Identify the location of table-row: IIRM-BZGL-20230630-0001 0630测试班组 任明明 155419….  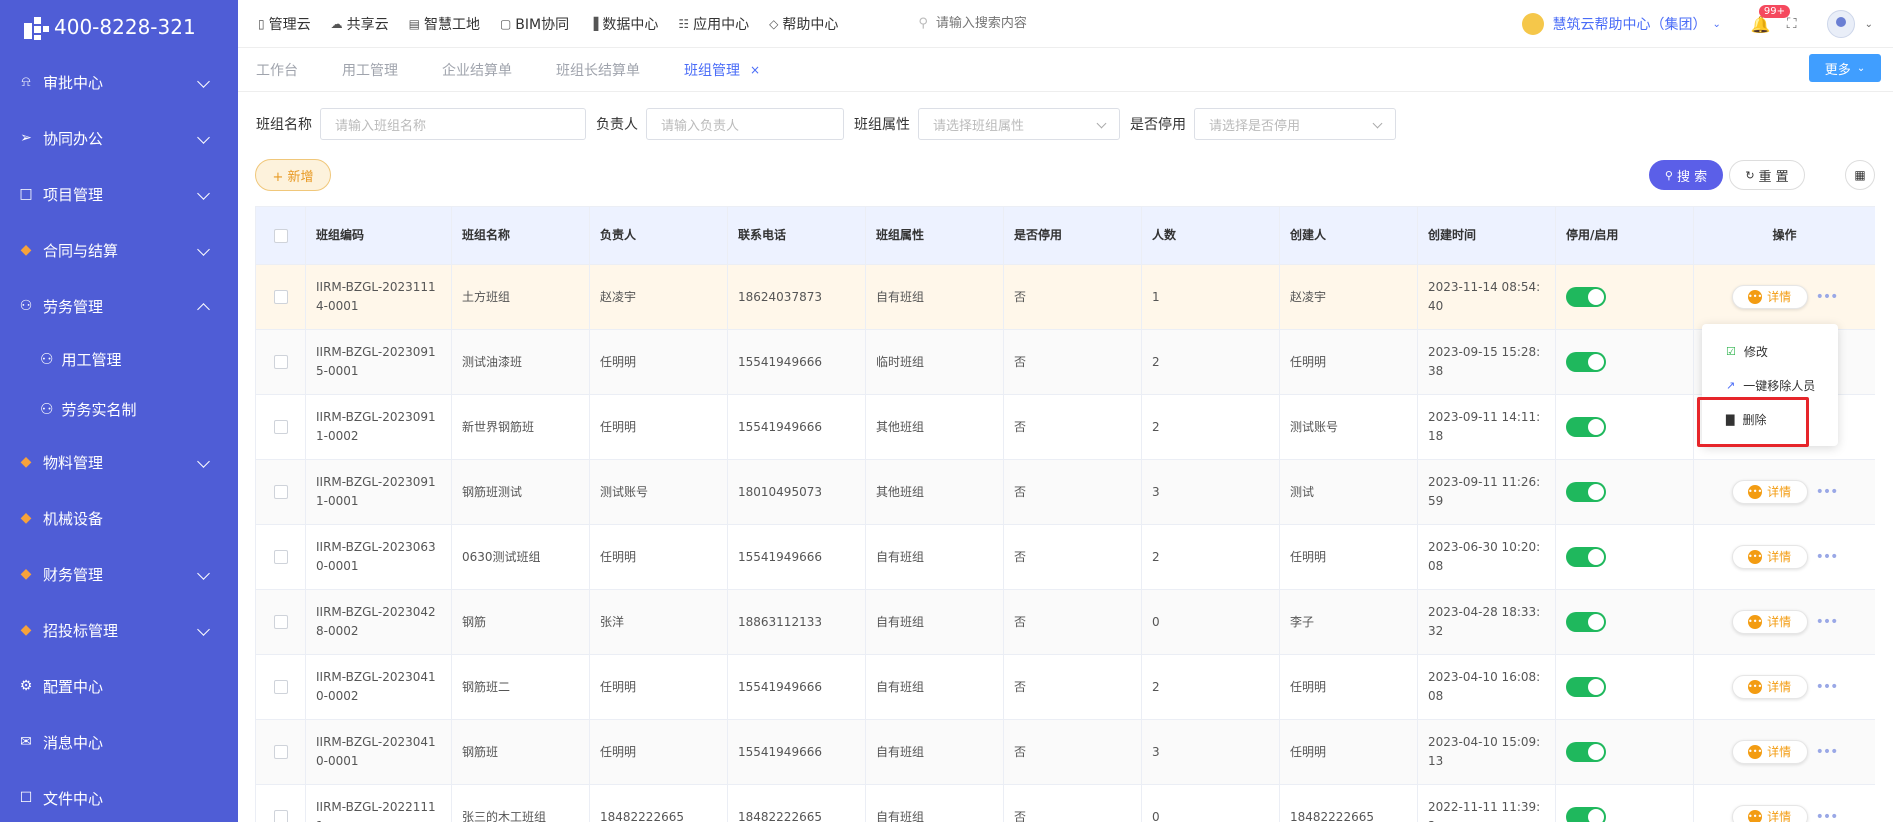
(1065, 557).